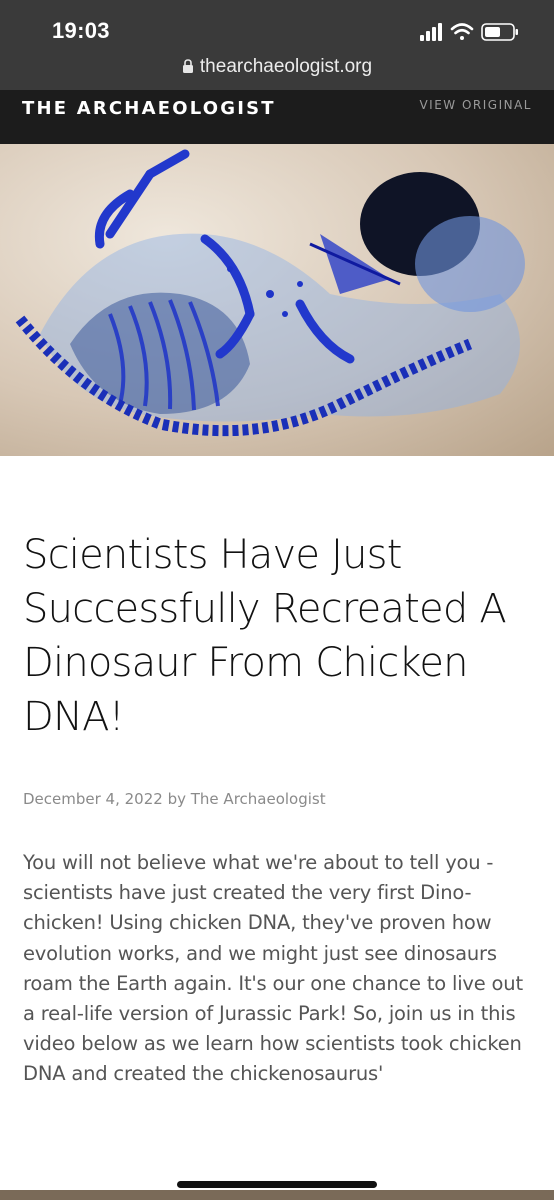 The image size is (554, 1200). I want to click on view-original-link: VIEW ORIGINAL, so click(475, 105).